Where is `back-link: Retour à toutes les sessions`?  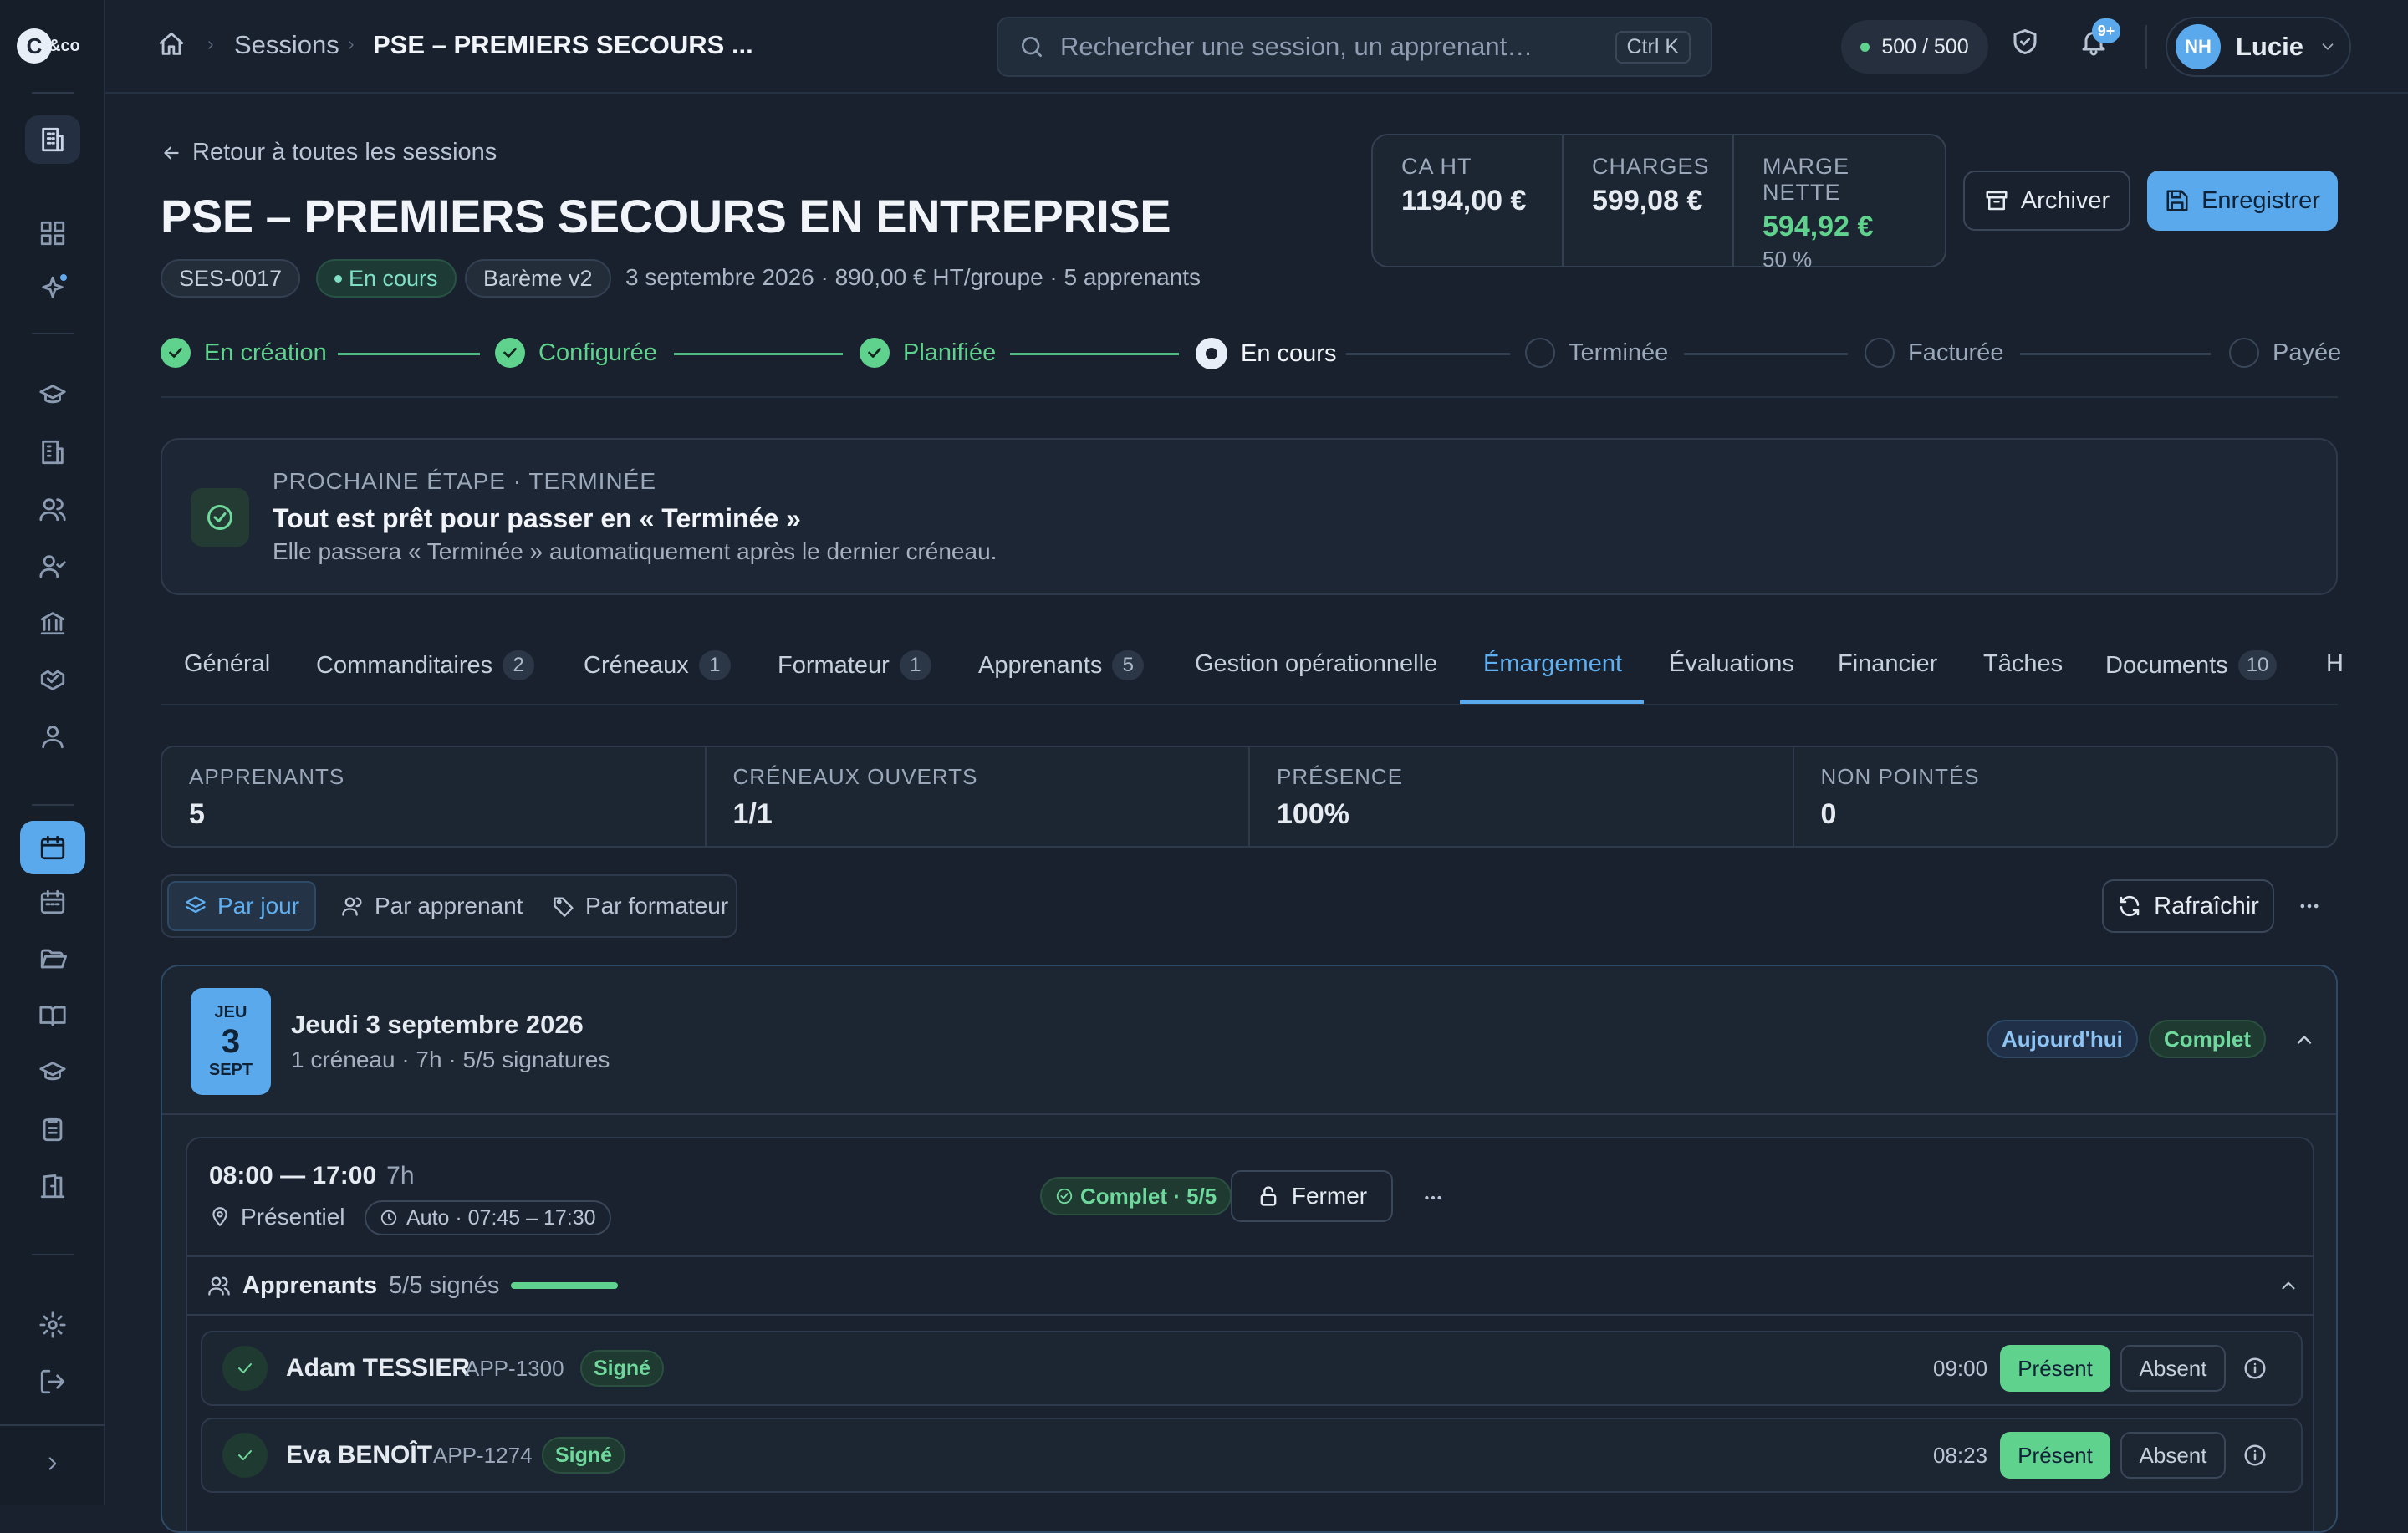 back-link: Retour à toutes les sessions is located at coordinates (329, 152).